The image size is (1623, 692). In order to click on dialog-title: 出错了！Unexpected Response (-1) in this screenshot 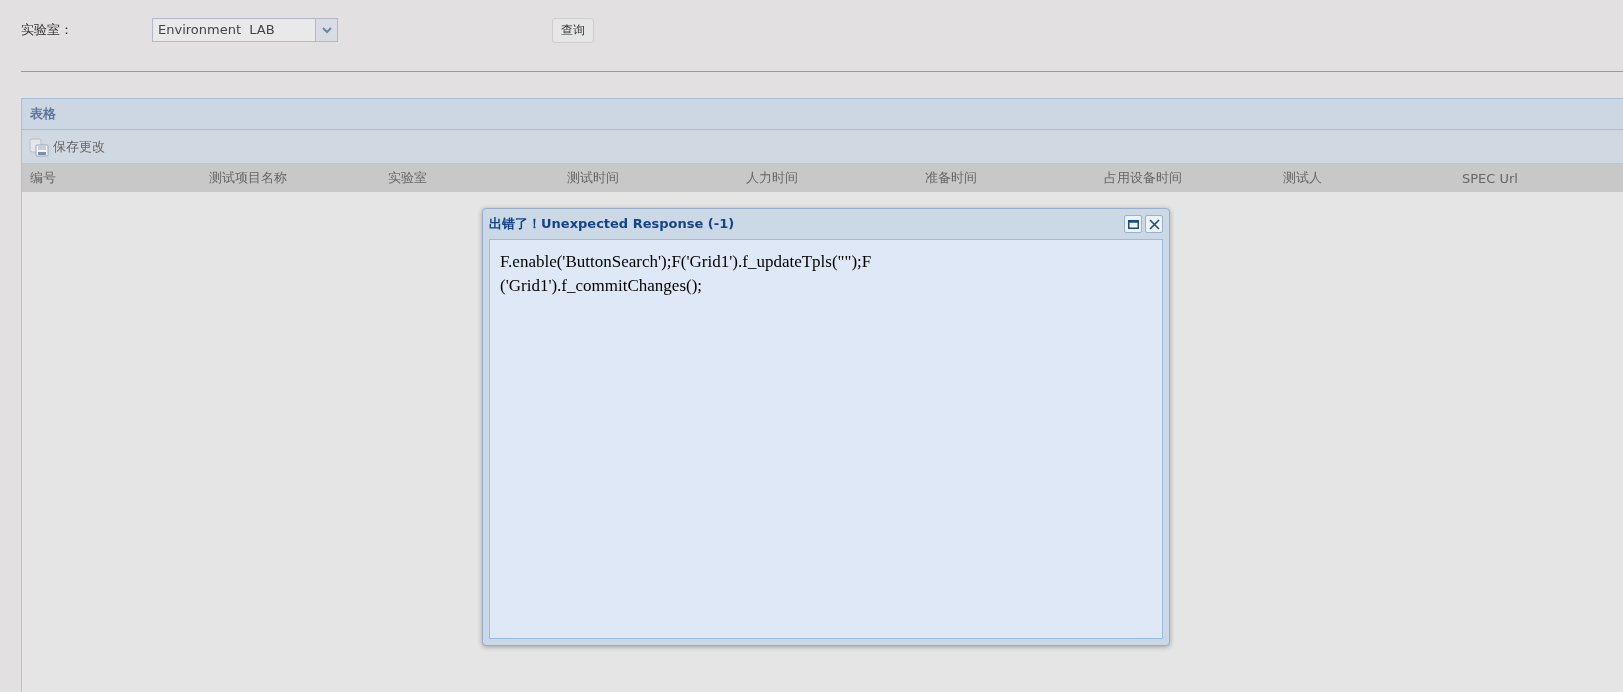, I will do `click(612, 224)`.